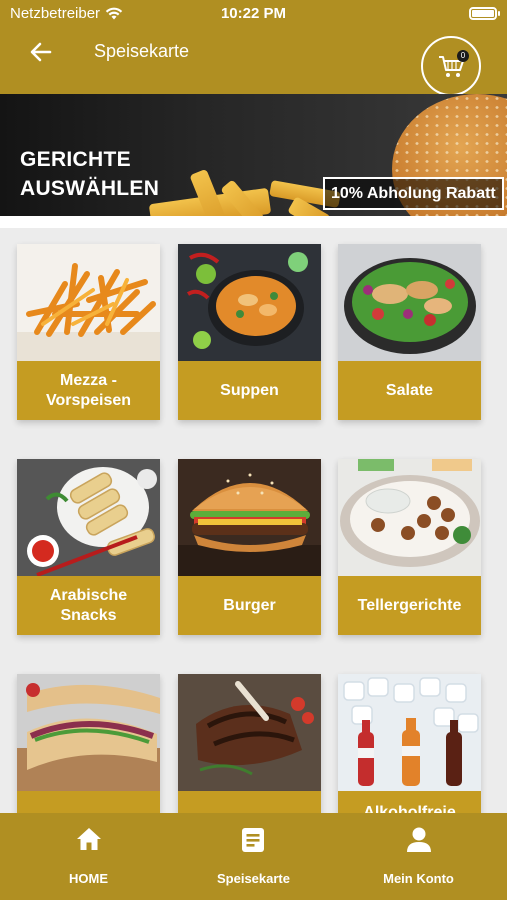 The image size is (507, 900). I want to click on category-card-suppen: Suppen, so click(249, 332).